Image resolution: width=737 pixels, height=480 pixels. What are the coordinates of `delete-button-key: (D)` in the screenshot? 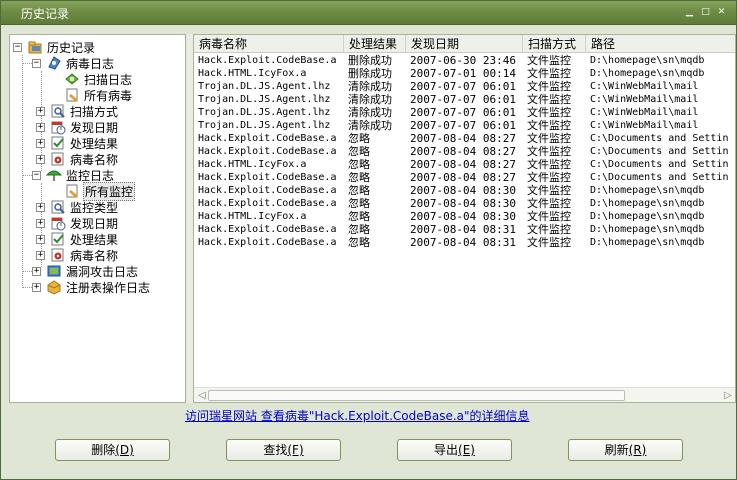 It's located at (124, 450).